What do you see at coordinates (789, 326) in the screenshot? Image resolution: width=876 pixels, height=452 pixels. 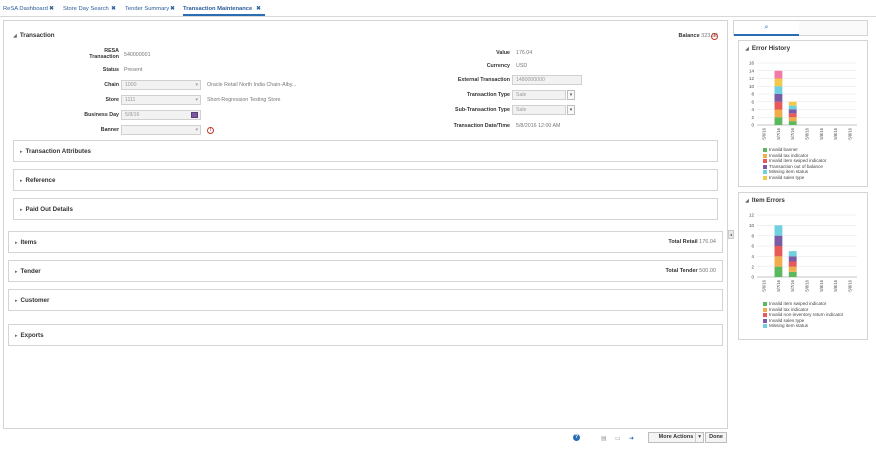 I see `legend-label: Missing item status` at bounding box center [789, 326].